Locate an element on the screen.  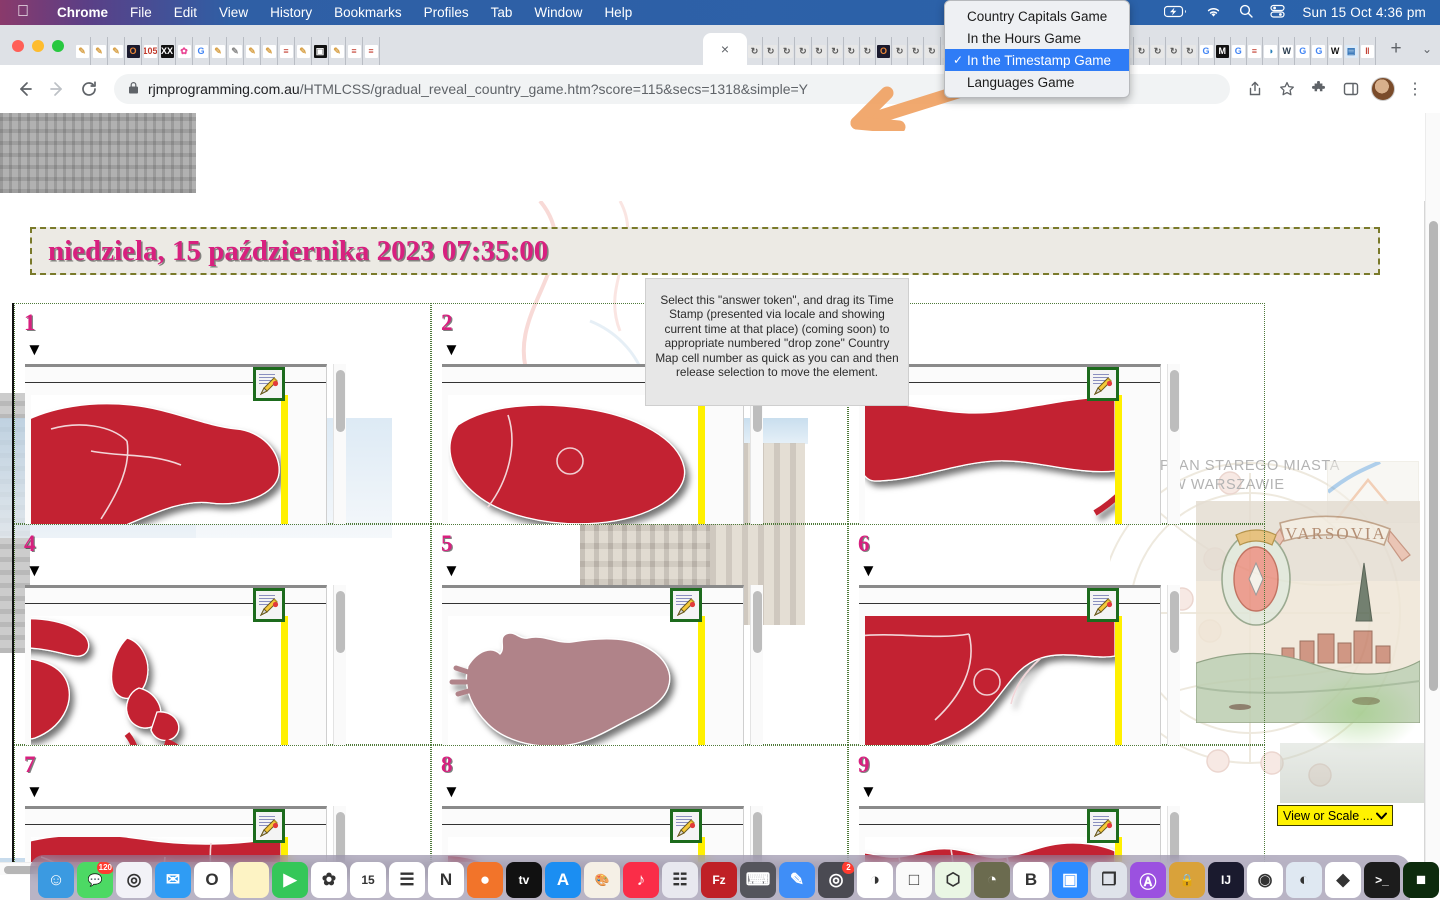
profile-avatar is located at coordinates (1383, 89).